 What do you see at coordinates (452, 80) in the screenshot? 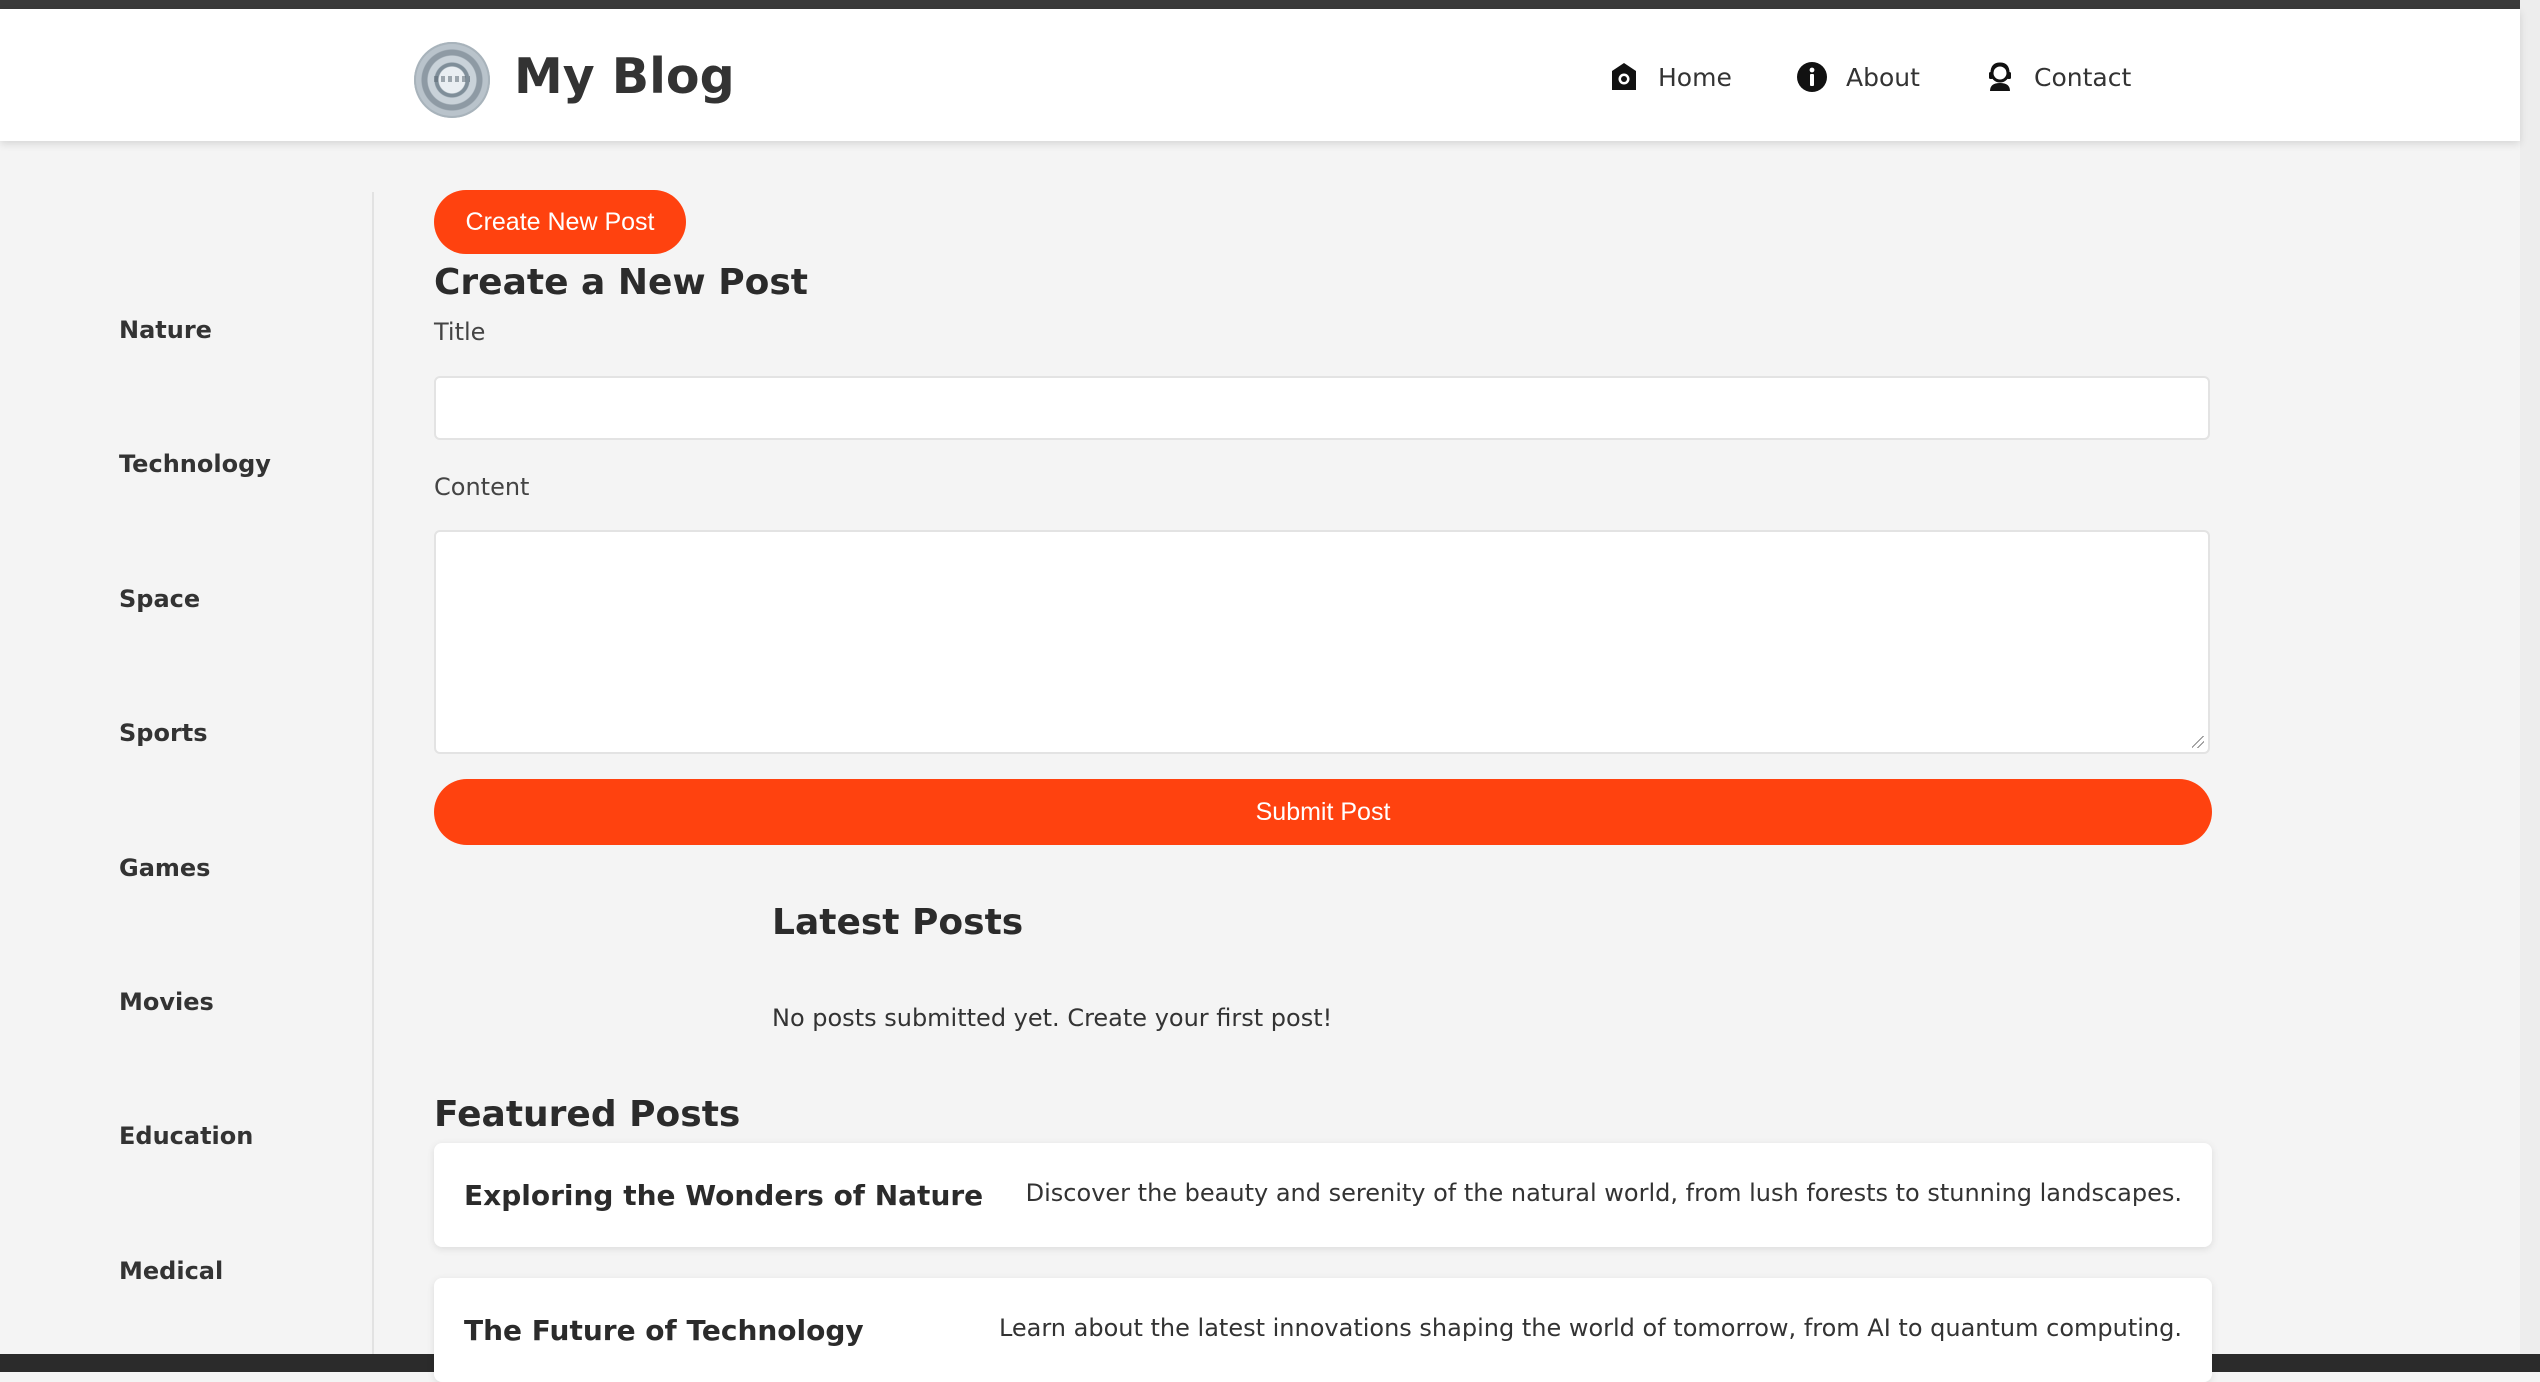
I see `blog-logo-icon` at bounding box center [452, 80].